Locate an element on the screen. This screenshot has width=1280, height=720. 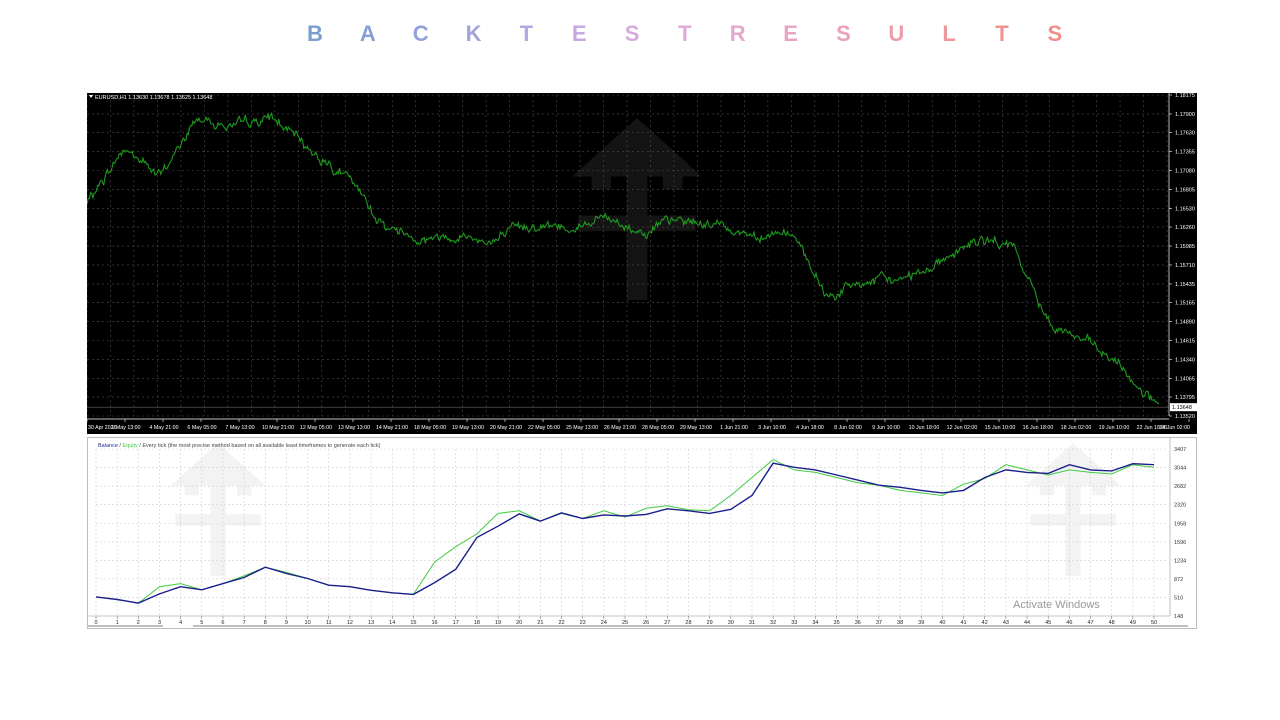
x-tick-label: 49 is located at coordinates (1133, 623).